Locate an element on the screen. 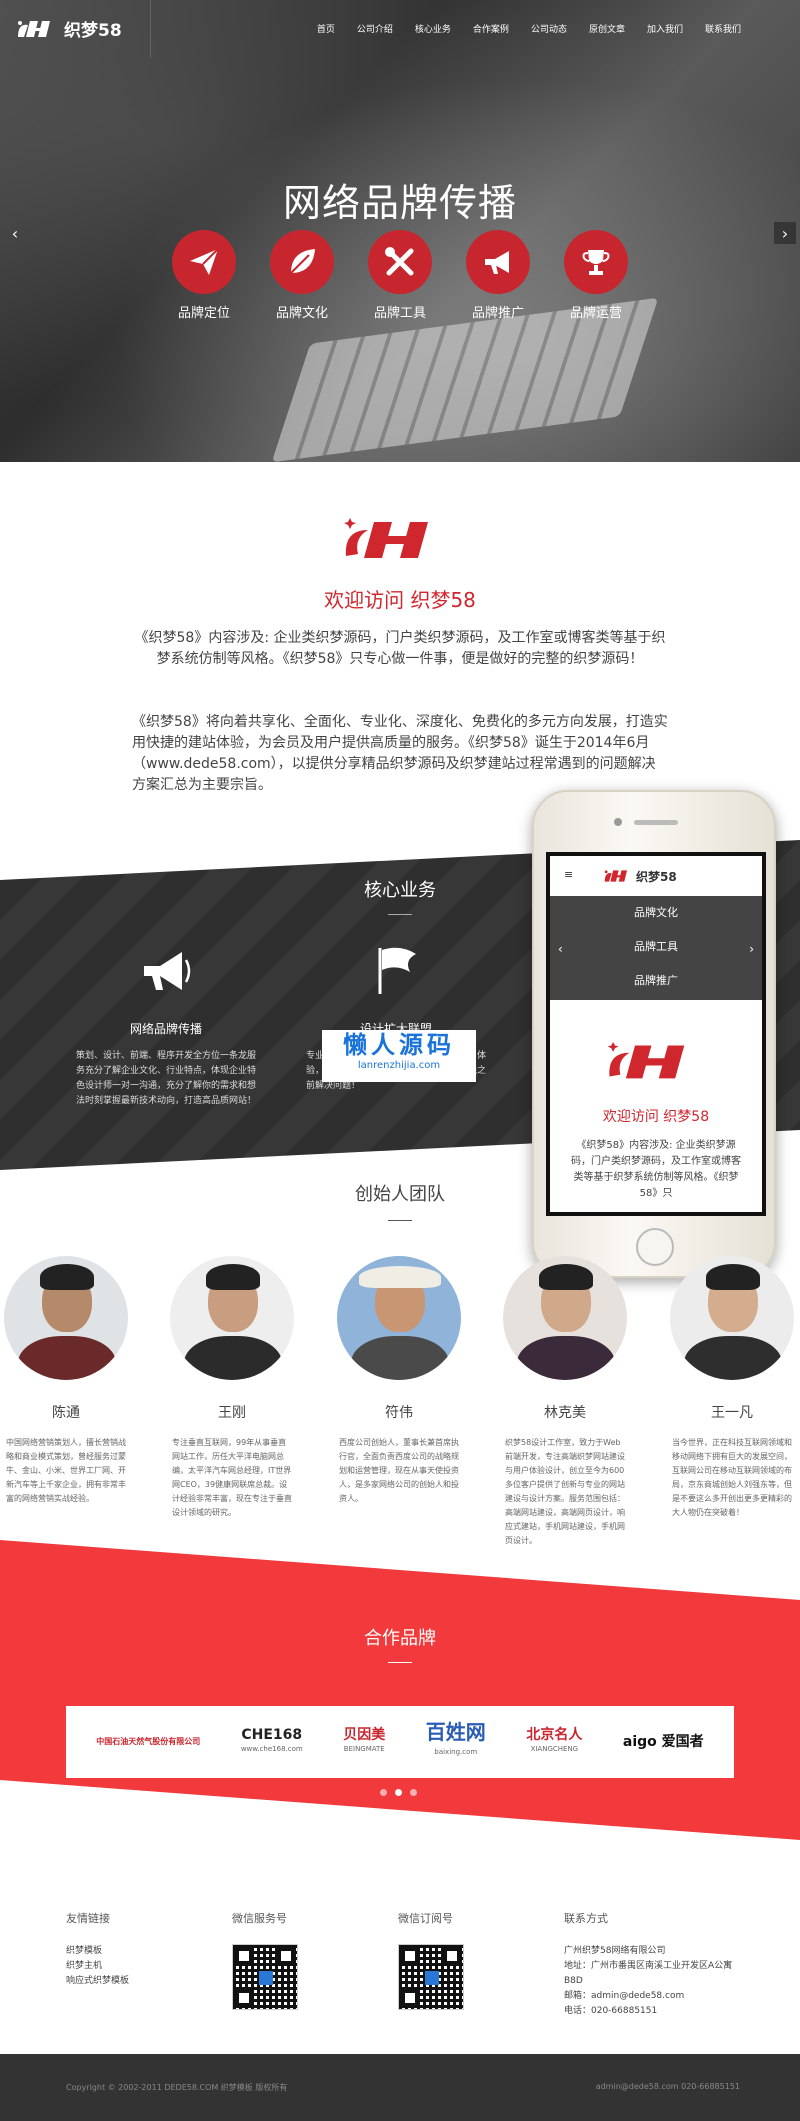 The image size is (800, 2121). footer-link: 织梦主机 is located at coordinates (97, 1966).